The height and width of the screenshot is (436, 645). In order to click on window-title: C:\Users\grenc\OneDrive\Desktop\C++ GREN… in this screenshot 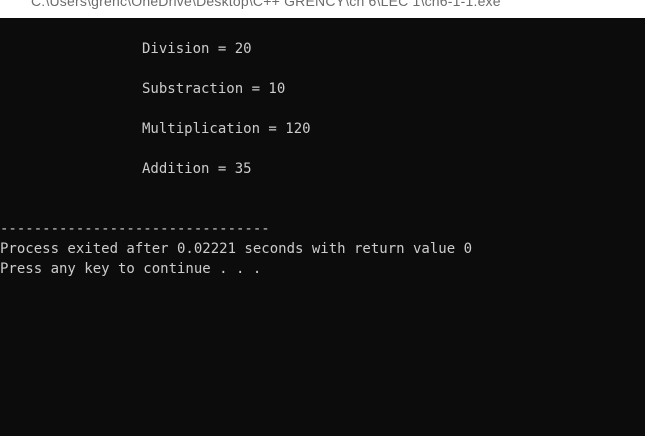, I will do `click(266, 4)`.